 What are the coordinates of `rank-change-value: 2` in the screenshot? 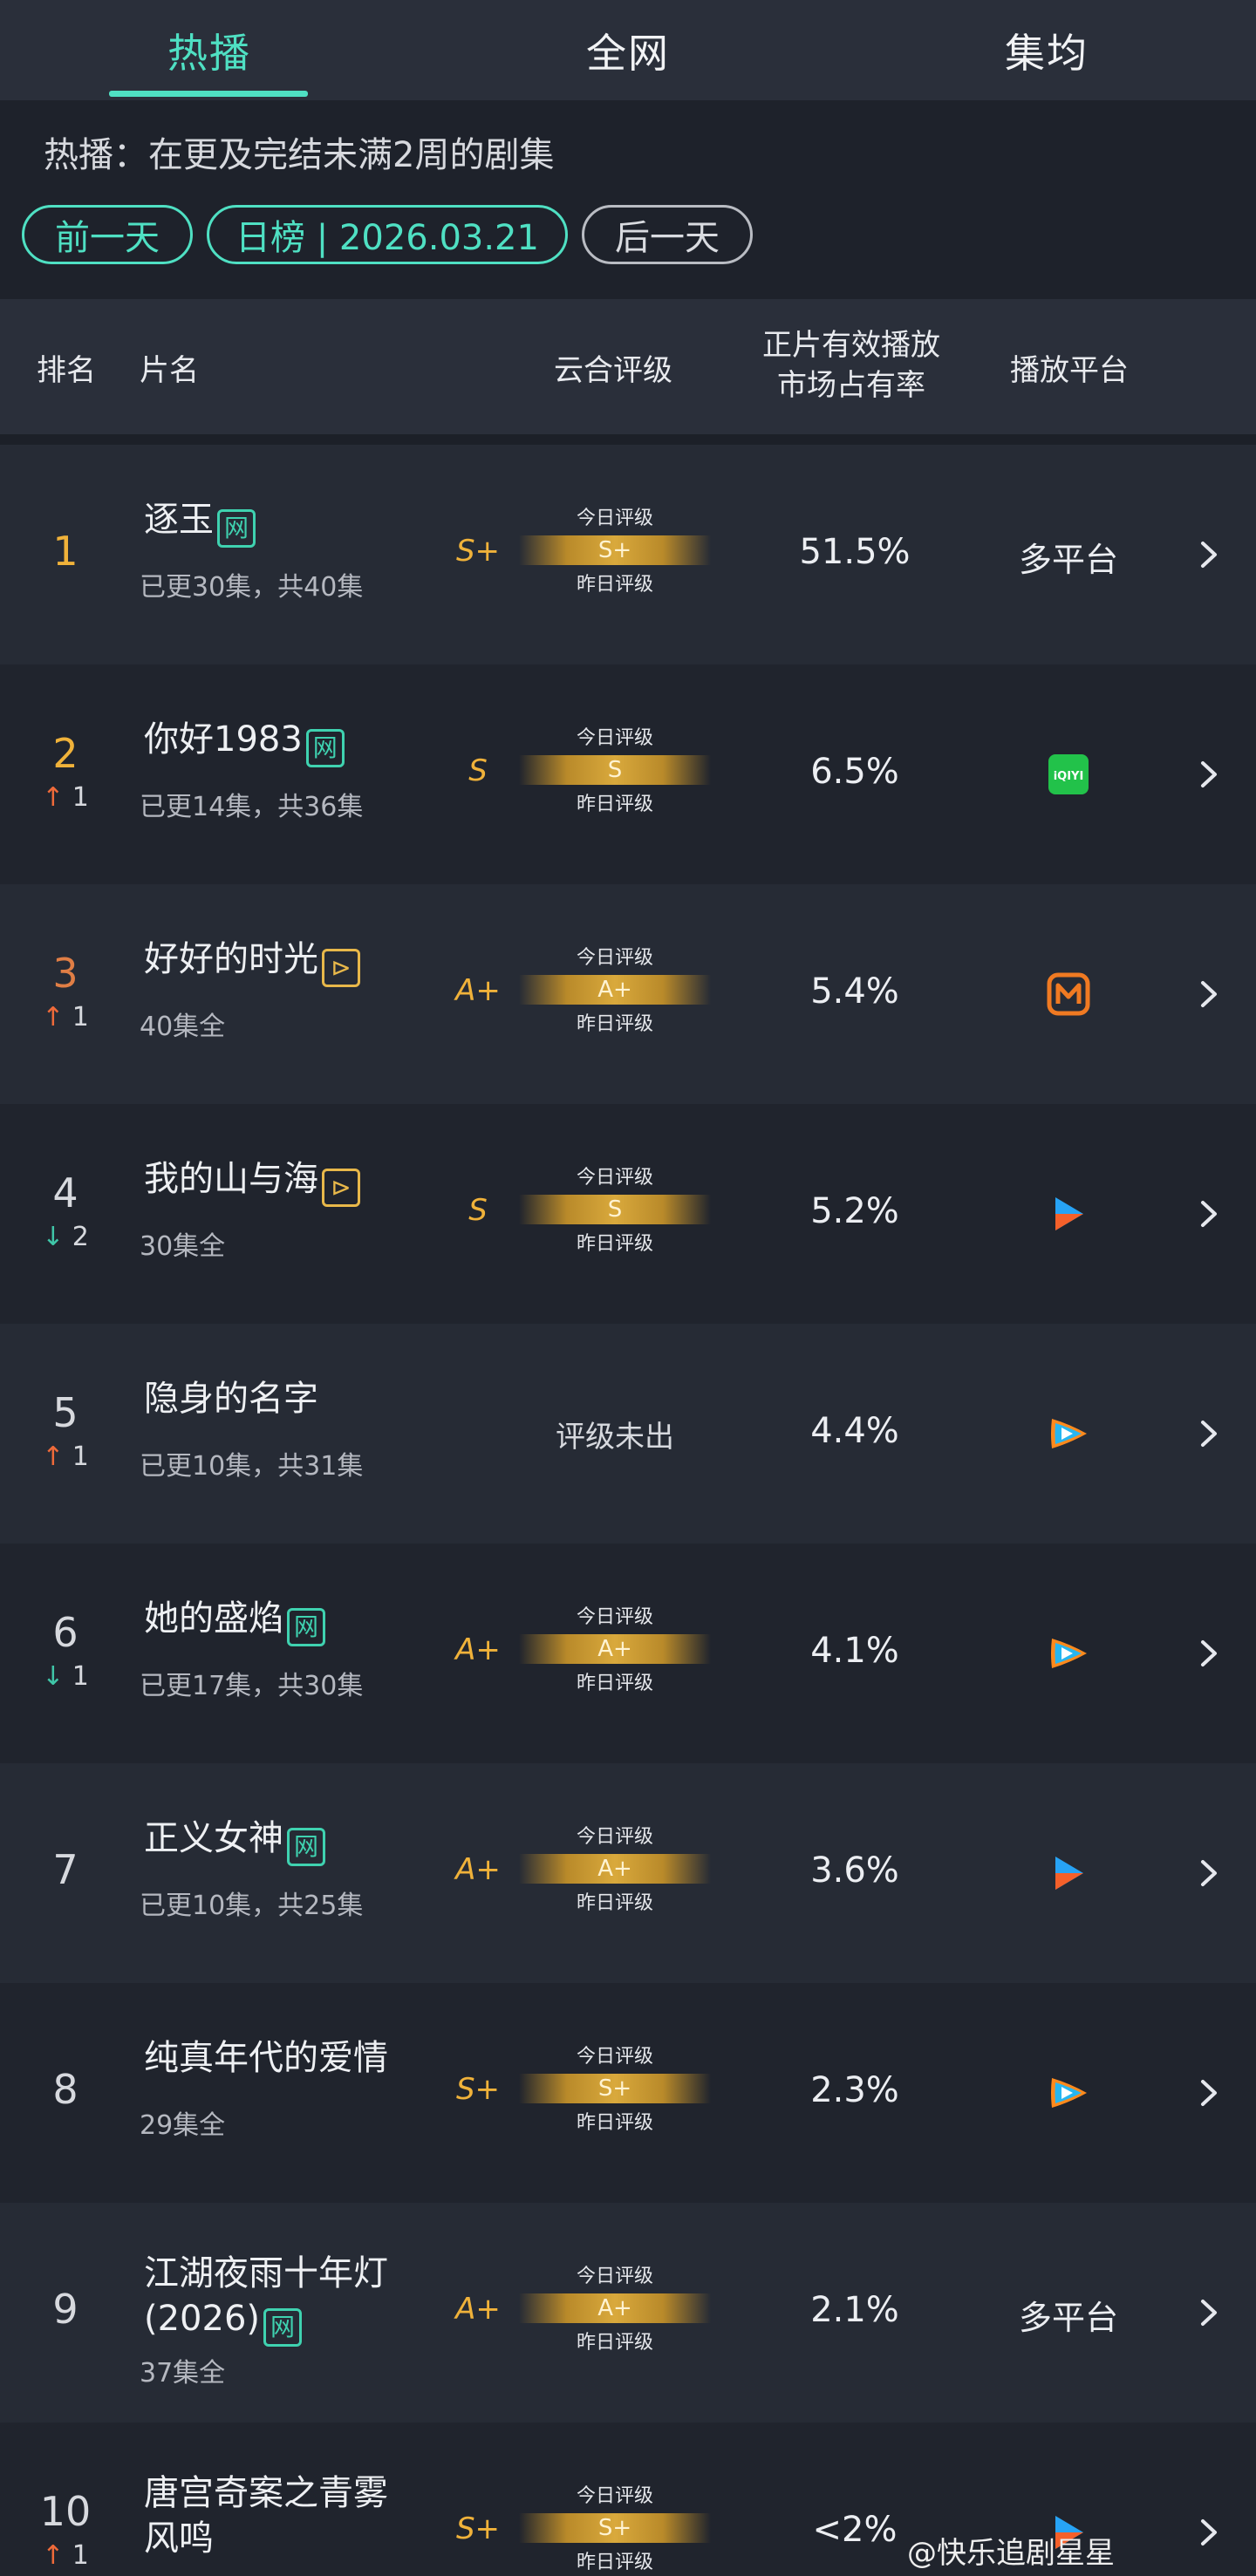 It's located at (80, 1237).